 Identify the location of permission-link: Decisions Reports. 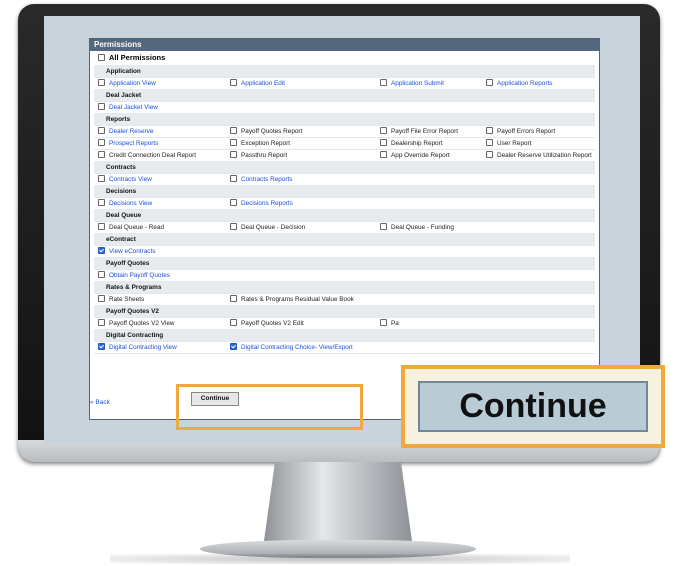
(267, 203).